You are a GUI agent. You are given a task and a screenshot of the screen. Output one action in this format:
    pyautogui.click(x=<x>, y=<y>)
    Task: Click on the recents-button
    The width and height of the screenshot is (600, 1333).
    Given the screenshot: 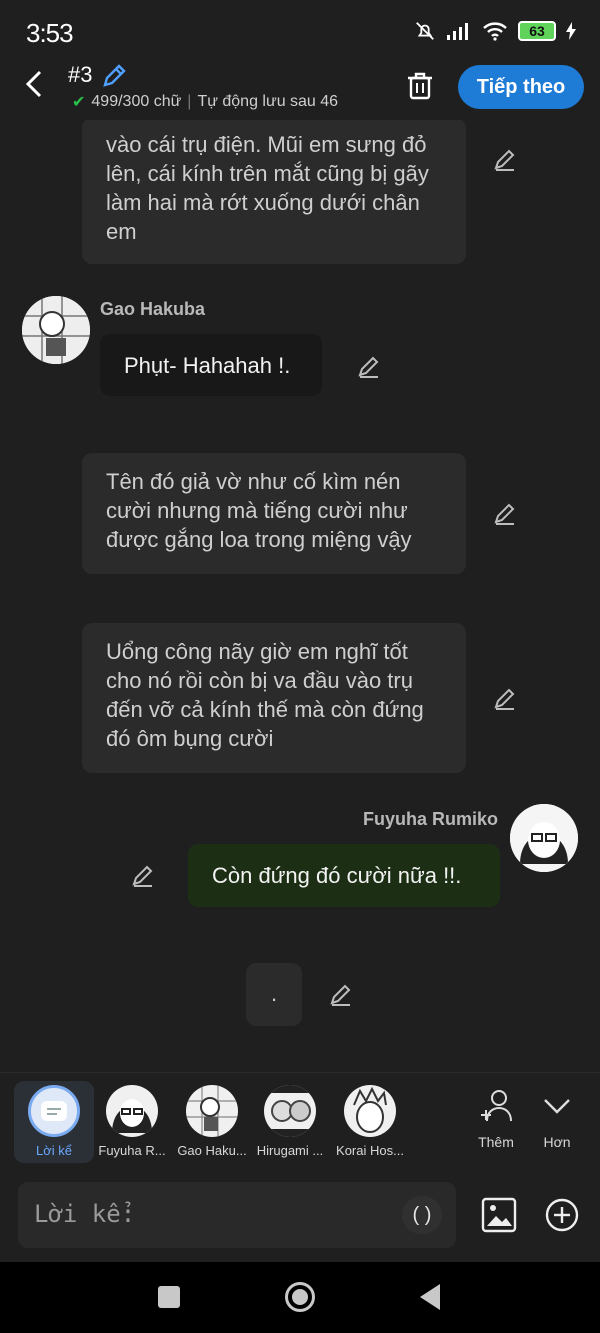 What is the action you would take?
    pyautogui.click(x=169, y=1297)
    